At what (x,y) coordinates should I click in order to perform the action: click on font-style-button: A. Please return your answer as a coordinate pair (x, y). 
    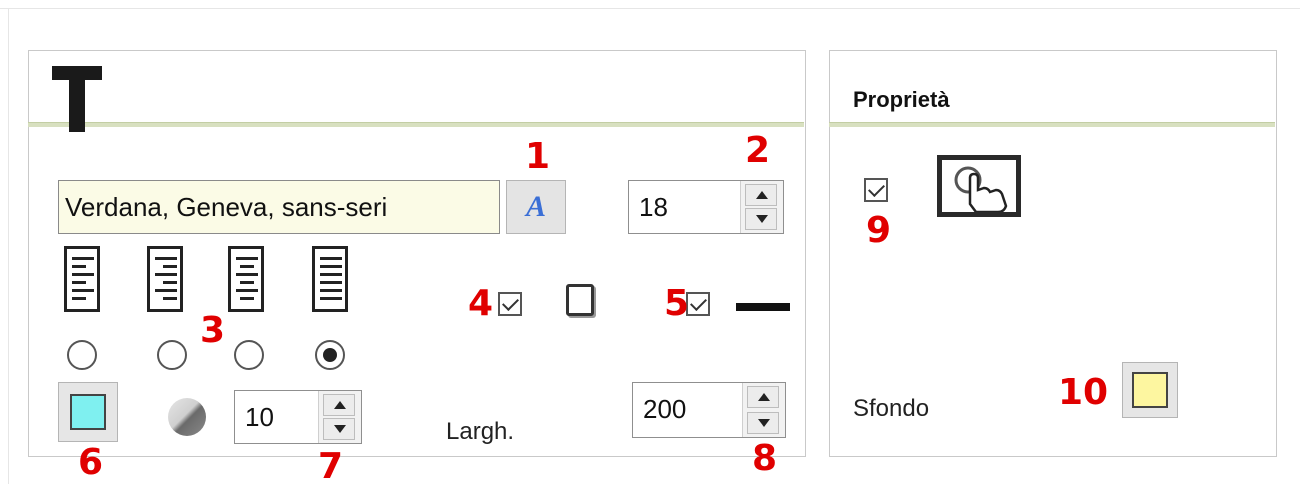
    Looking at the image, I should click on (536, 207).